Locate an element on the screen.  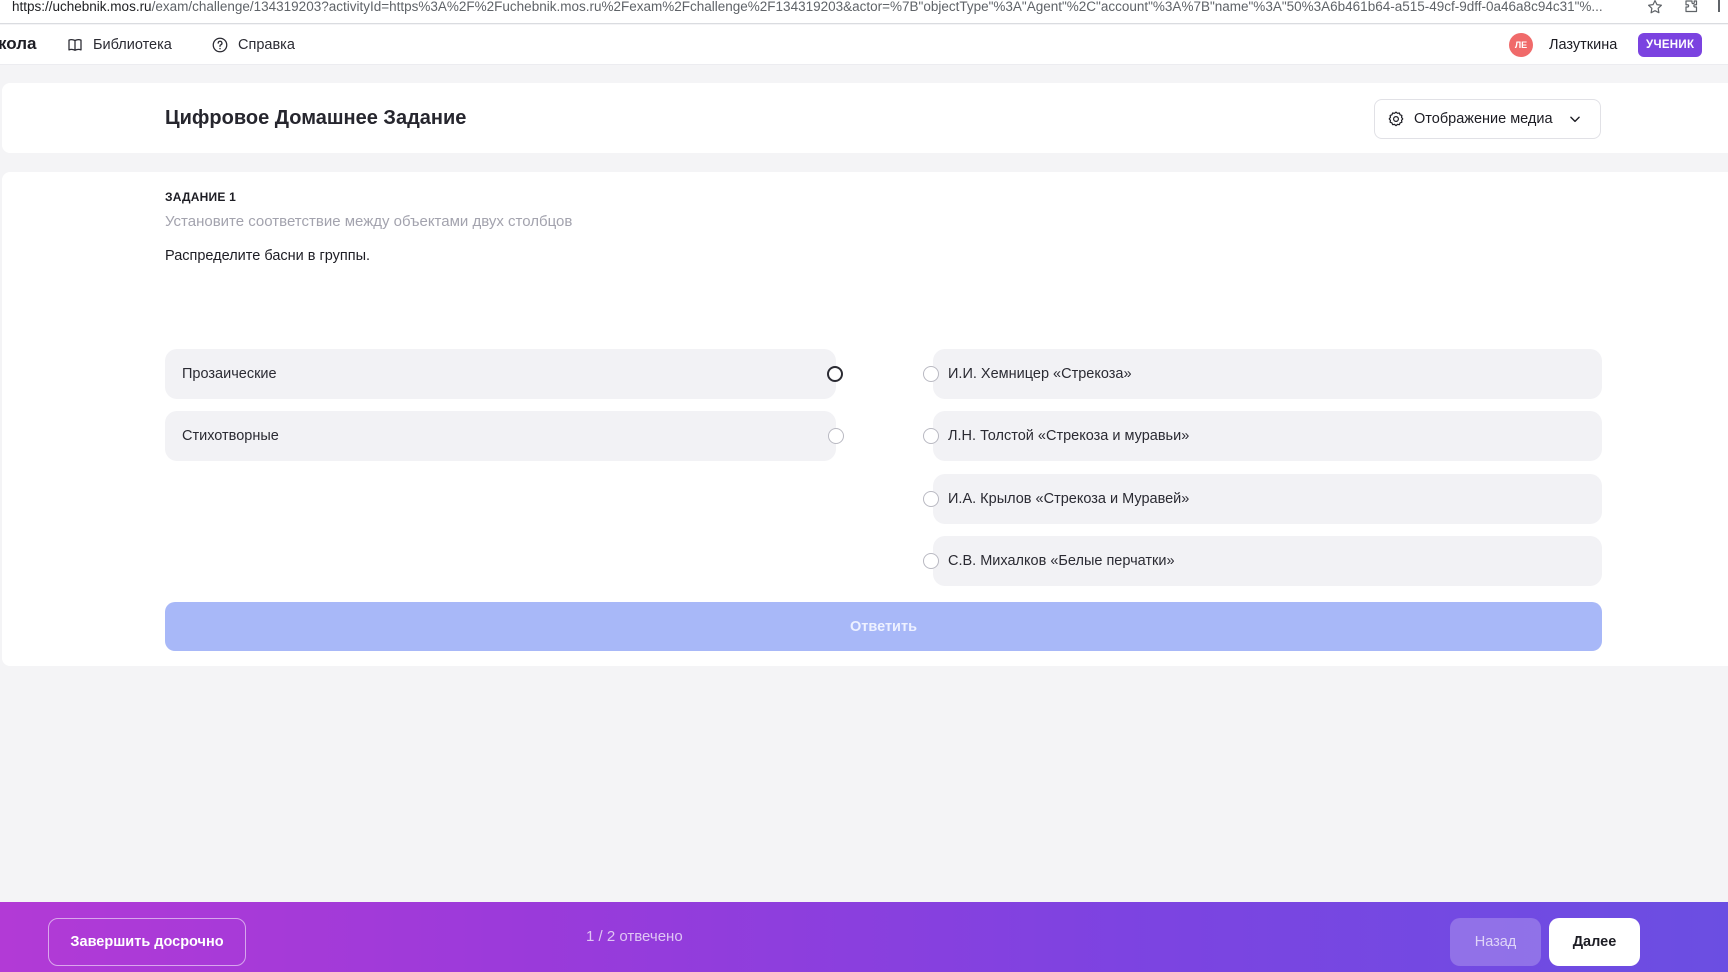
nav-help-label: Справка is located at coordinates (266, 45).